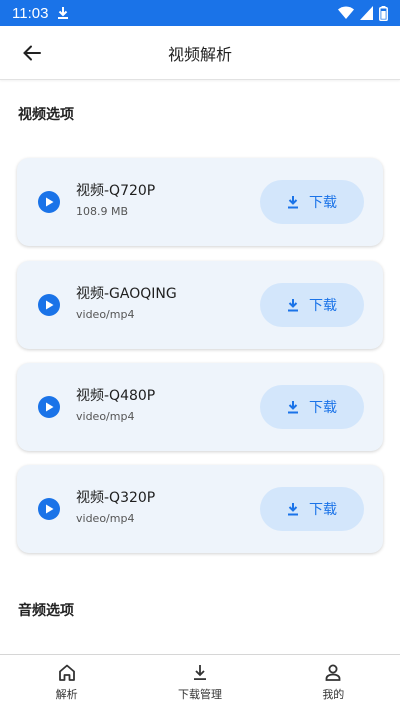  I want to click on video-option-name: 视频-GAOQING, so click(126, 294).